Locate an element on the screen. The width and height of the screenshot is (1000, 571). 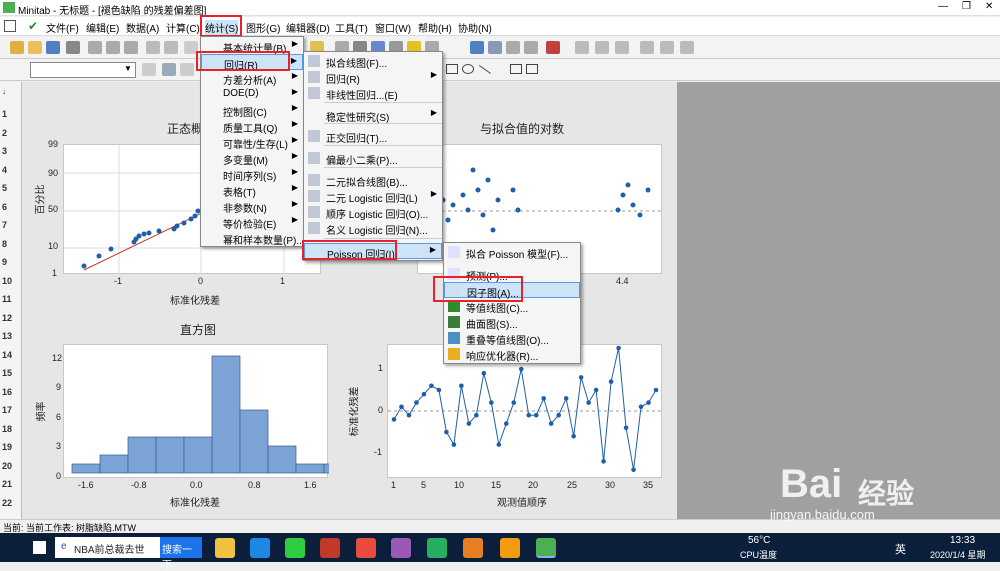
stats-menu-item: DOE(D) ▶ is located at coordinates (252, 94).